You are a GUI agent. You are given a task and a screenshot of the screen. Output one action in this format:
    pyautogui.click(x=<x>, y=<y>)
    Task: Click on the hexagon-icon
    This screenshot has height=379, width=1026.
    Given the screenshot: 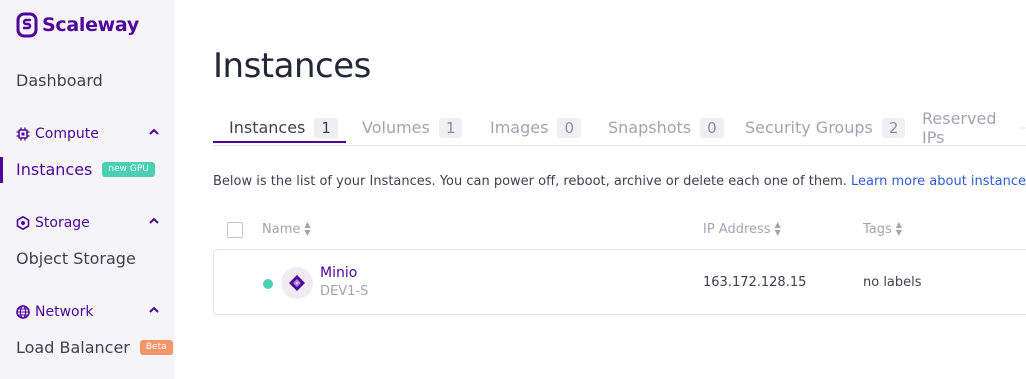 What is the action you would take?
    pyautogui.click(x=23, y=223)
    